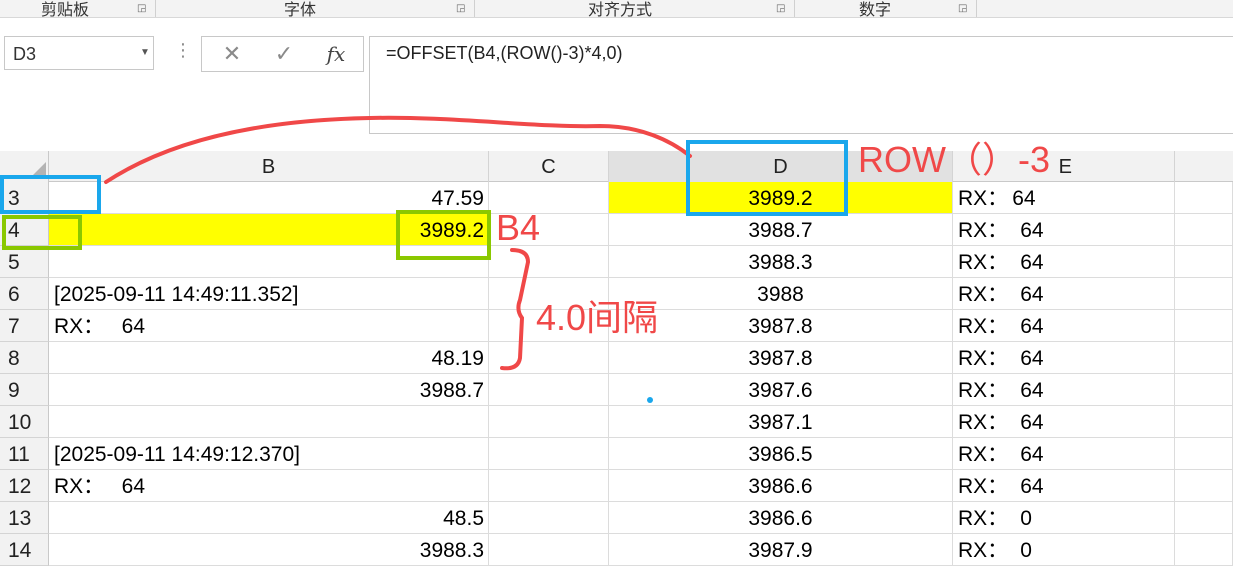 Image resolution: width=1233 pixels, height=576 pixels. What do you see at coordinates (398, 149) in the screenshot?
I see `connector-curve` at bounding box center [398, 149].